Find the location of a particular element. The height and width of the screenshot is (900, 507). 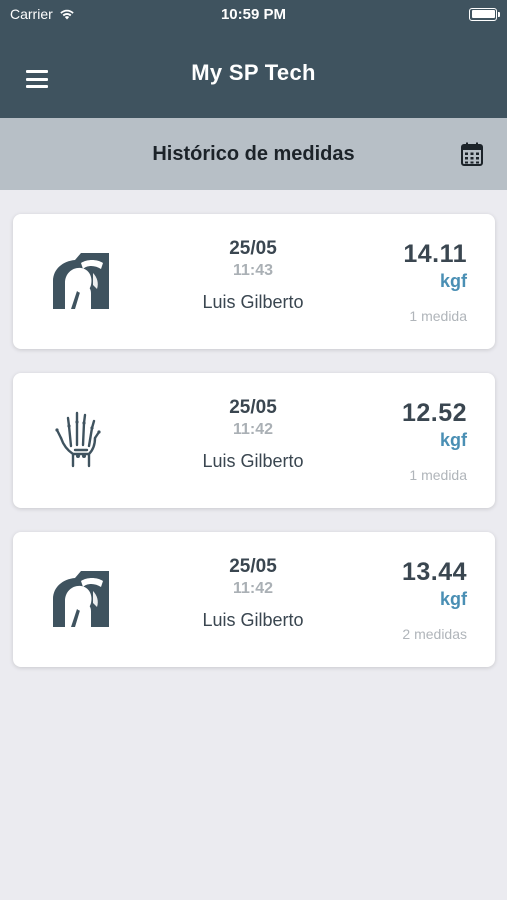

battery-fill is located at coordinates (483, 14).